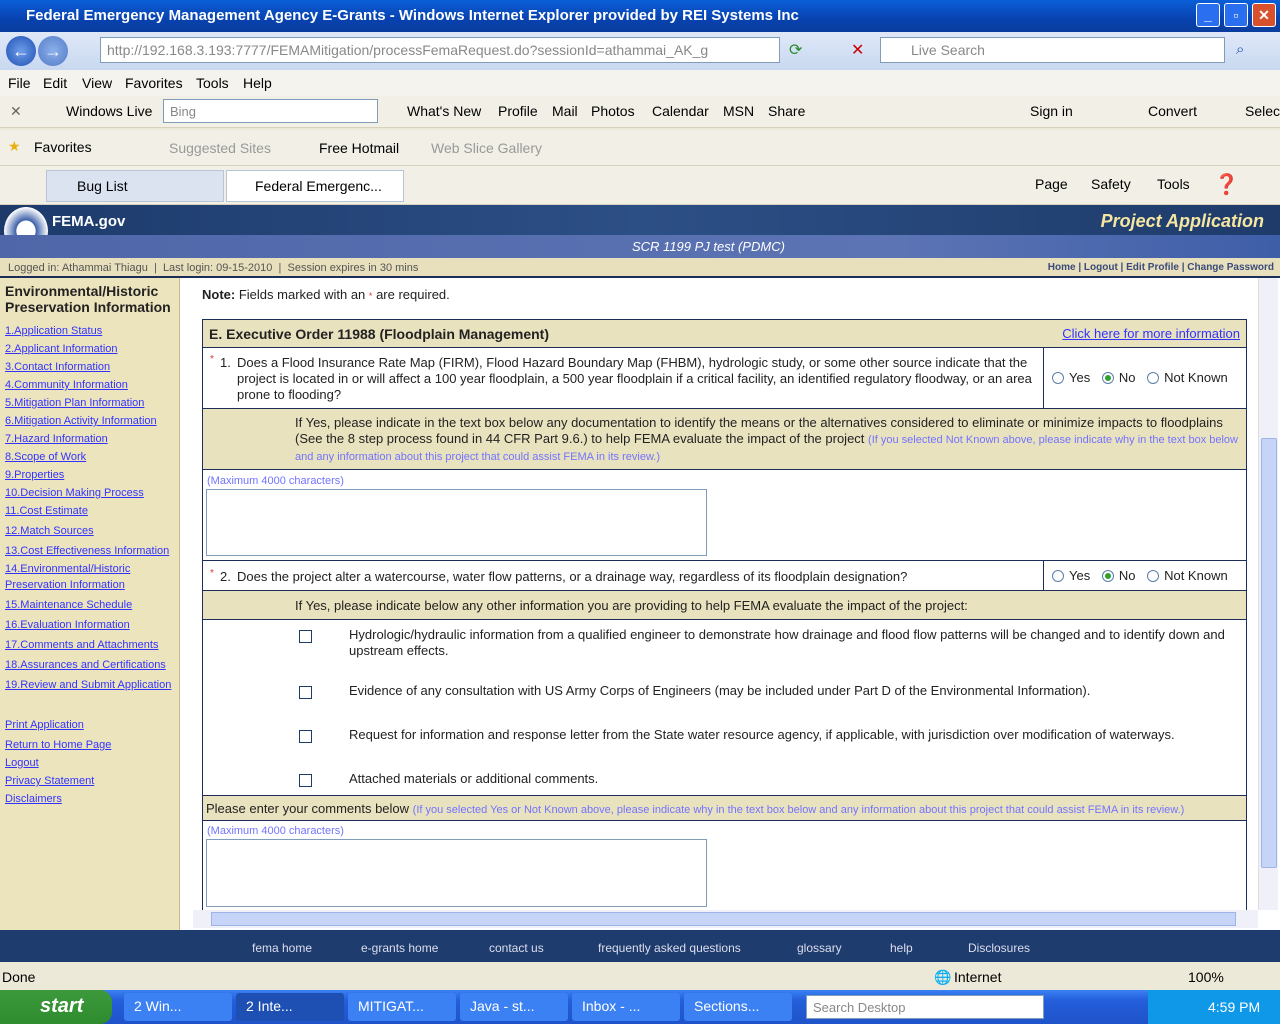  What do you see at coordinates (63, 147) in the screenshot?
I see `favorites-button: Favorites` at bounding box center [63, 147].